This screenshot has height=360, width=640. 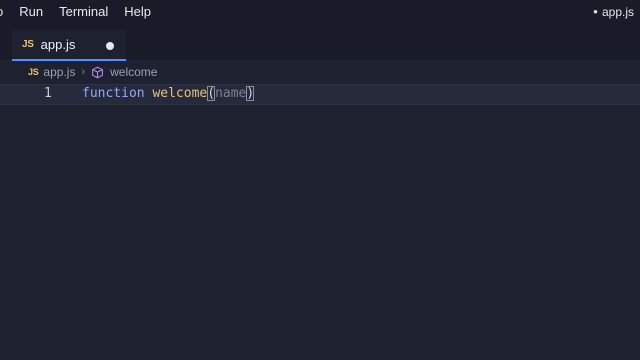 I want to click on close-paren-token: ), so click(x=250, y=93).